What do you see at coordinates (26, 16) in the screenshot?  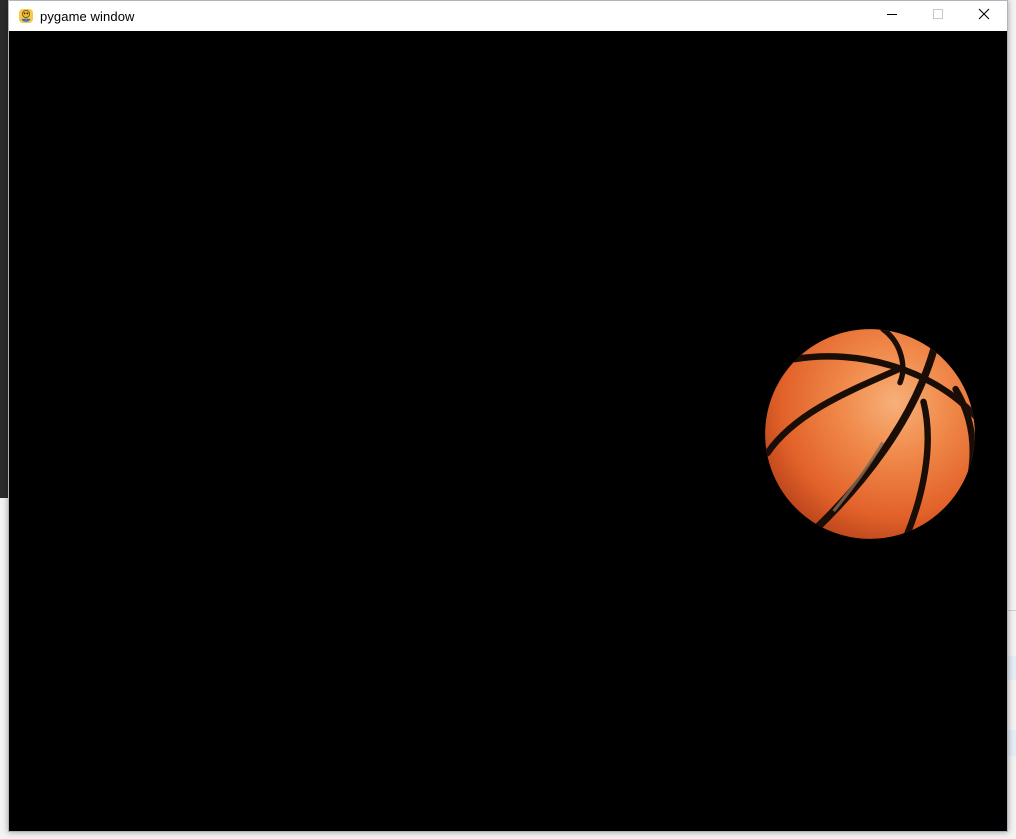 I see `pygame-snake-icon` at bounding box center [26, 16].